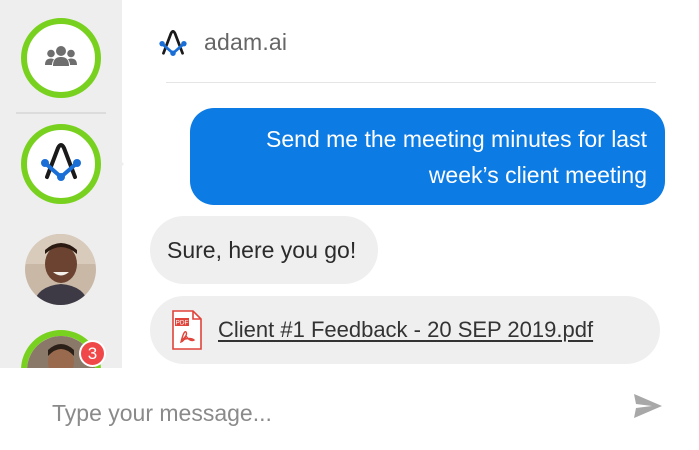 This screenshot has width=699, height=450. I want to click on incoming-message: Sure, here you go!, so click(264, 250).